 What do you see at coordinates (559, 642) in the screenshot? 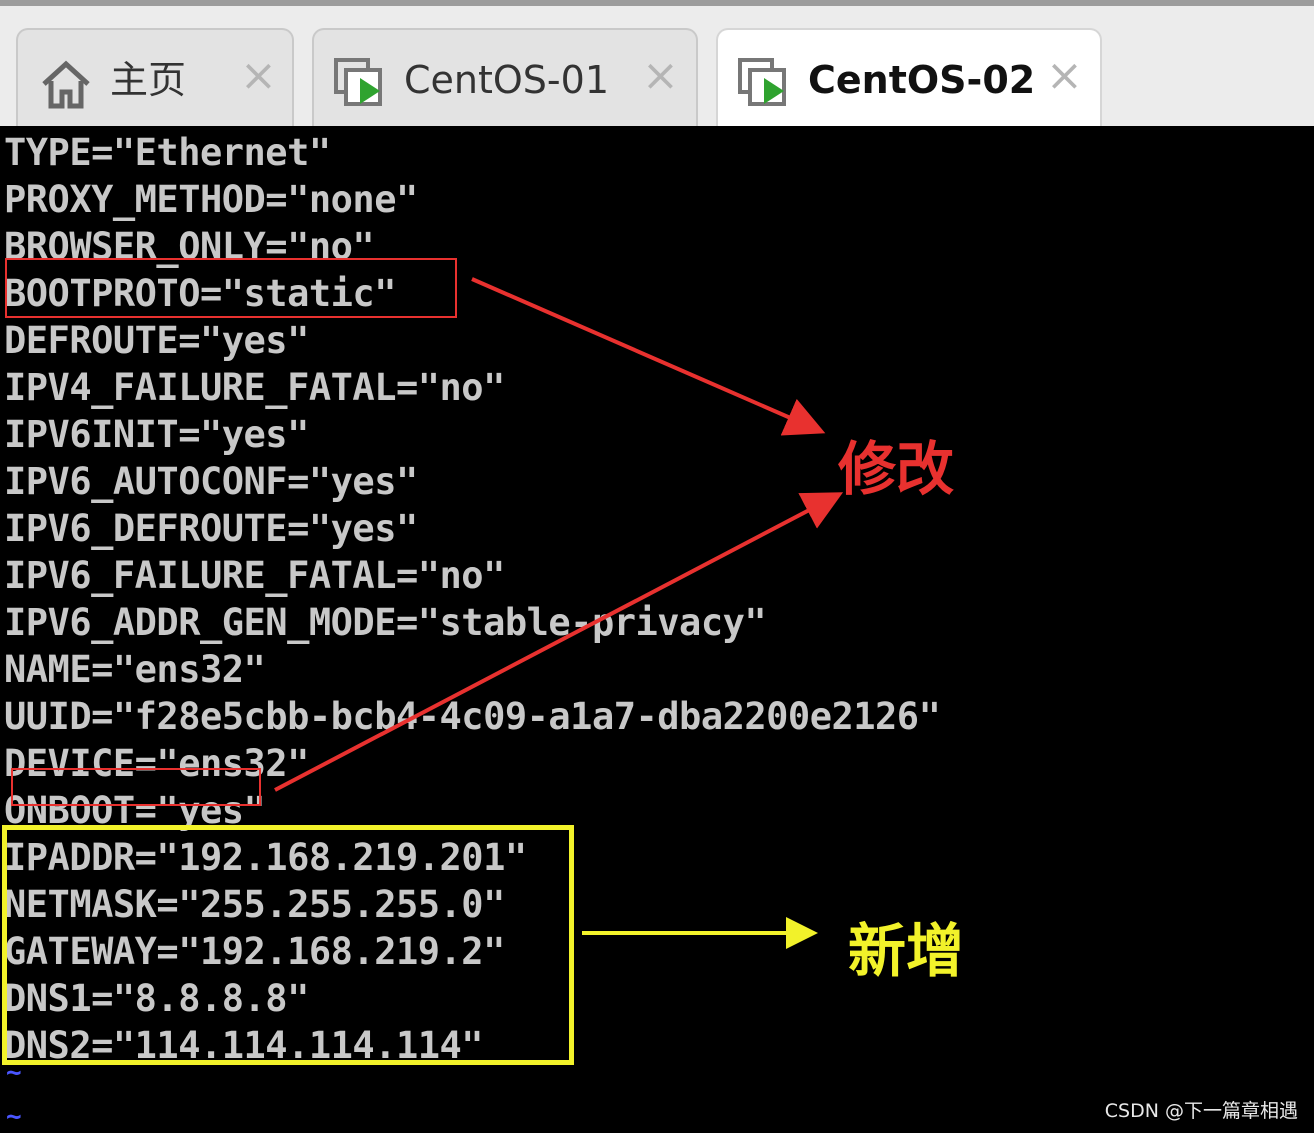
I see `modify-arrow-bottom` at bounding box center [559, 642].